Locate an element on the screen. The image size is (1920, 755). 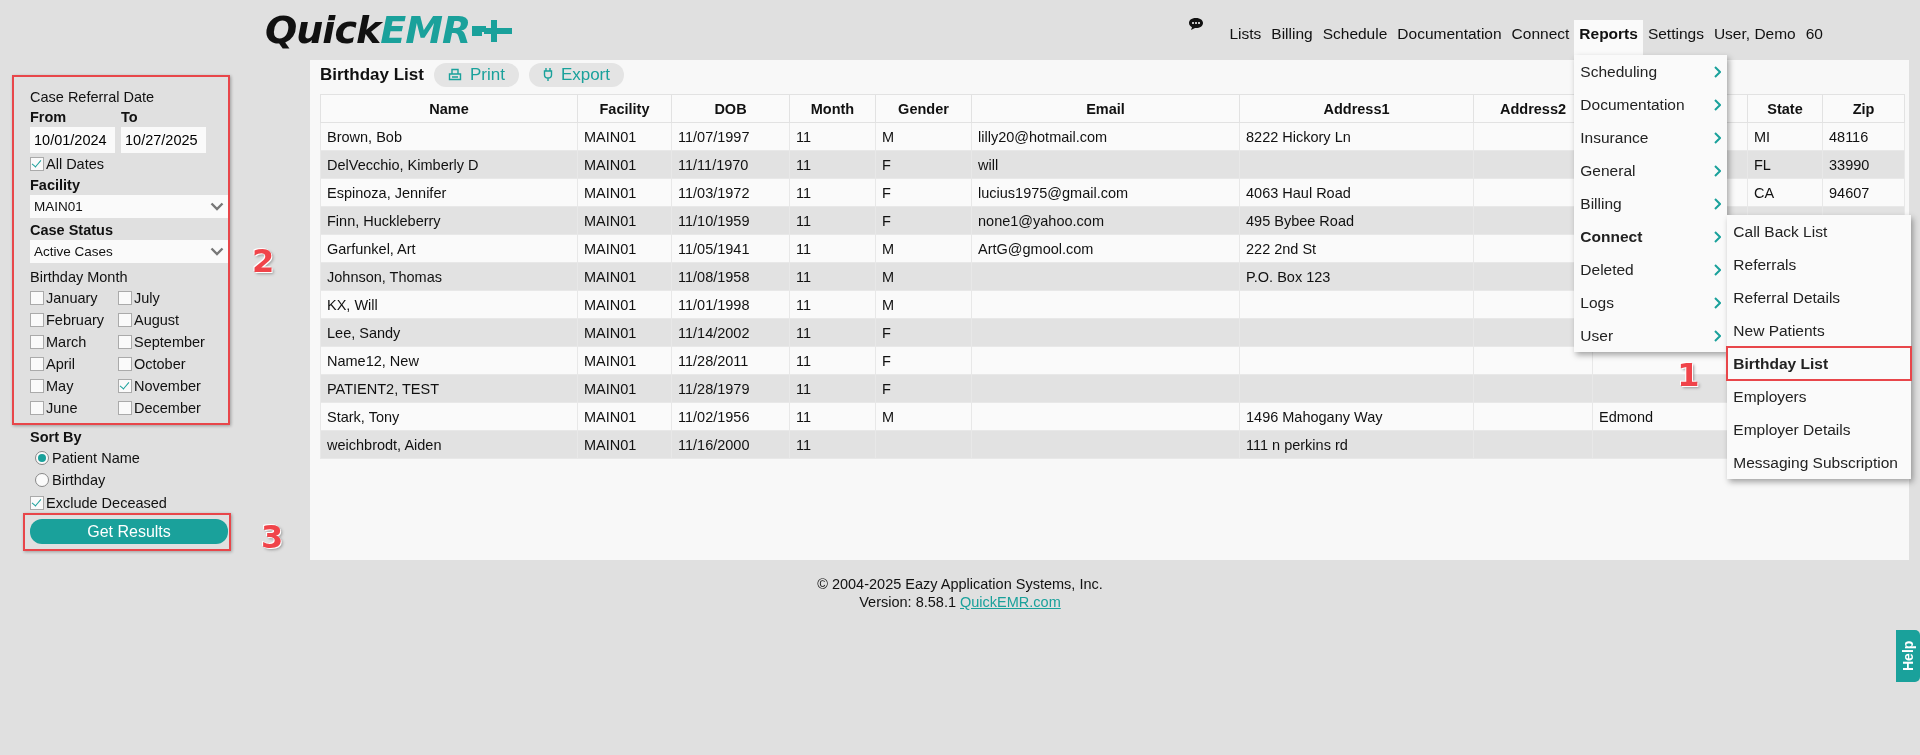
checkbox-label: November is located at coordinates (167, 386).